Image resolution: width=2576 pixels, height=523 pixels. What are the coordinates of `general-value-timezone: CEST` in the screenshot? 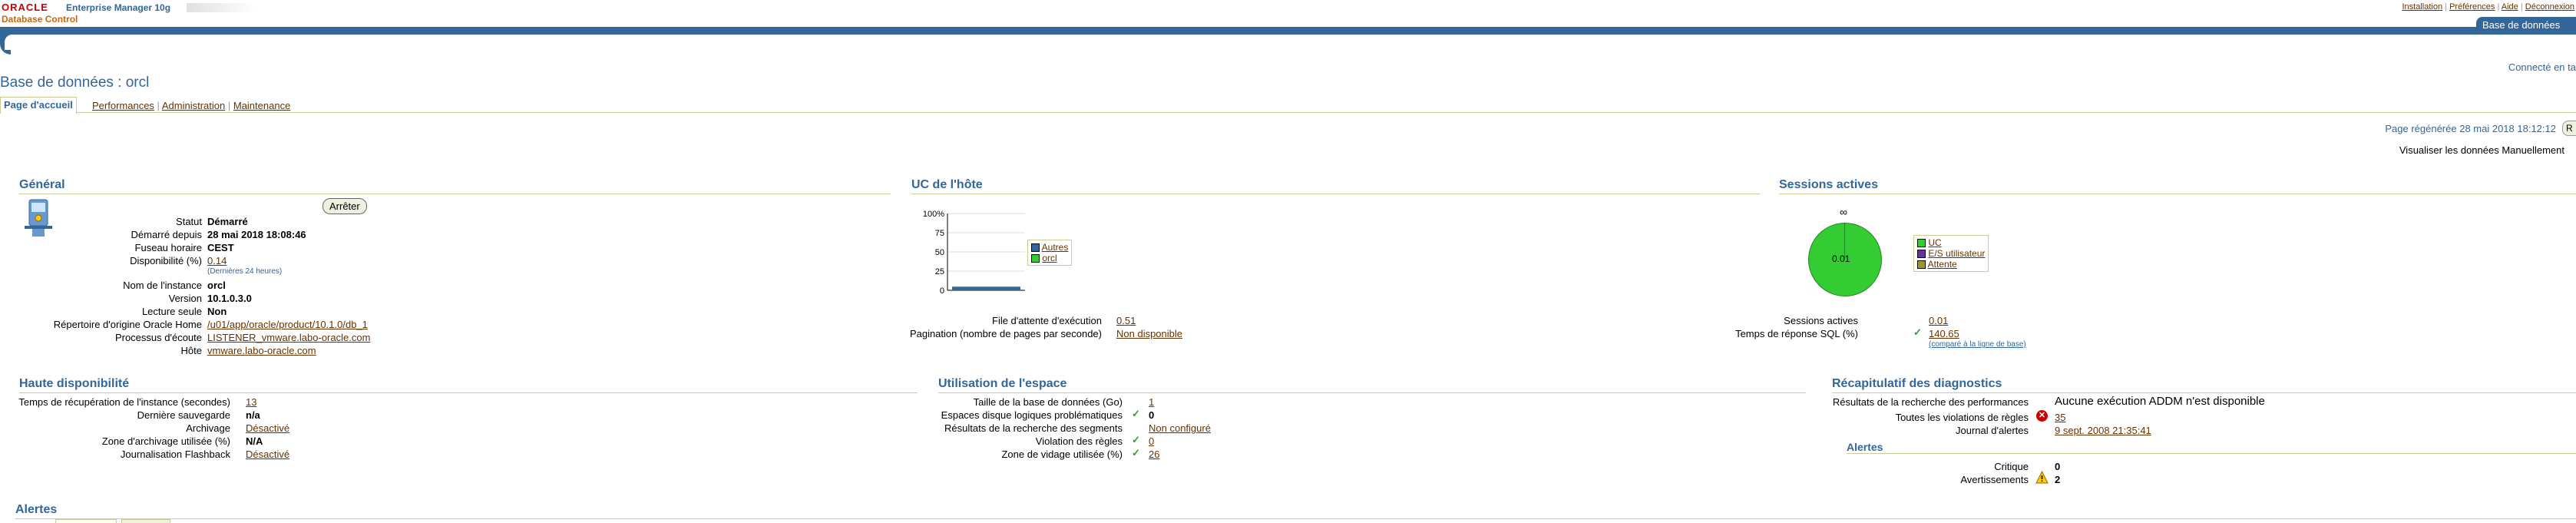 It's located at (220, 247).